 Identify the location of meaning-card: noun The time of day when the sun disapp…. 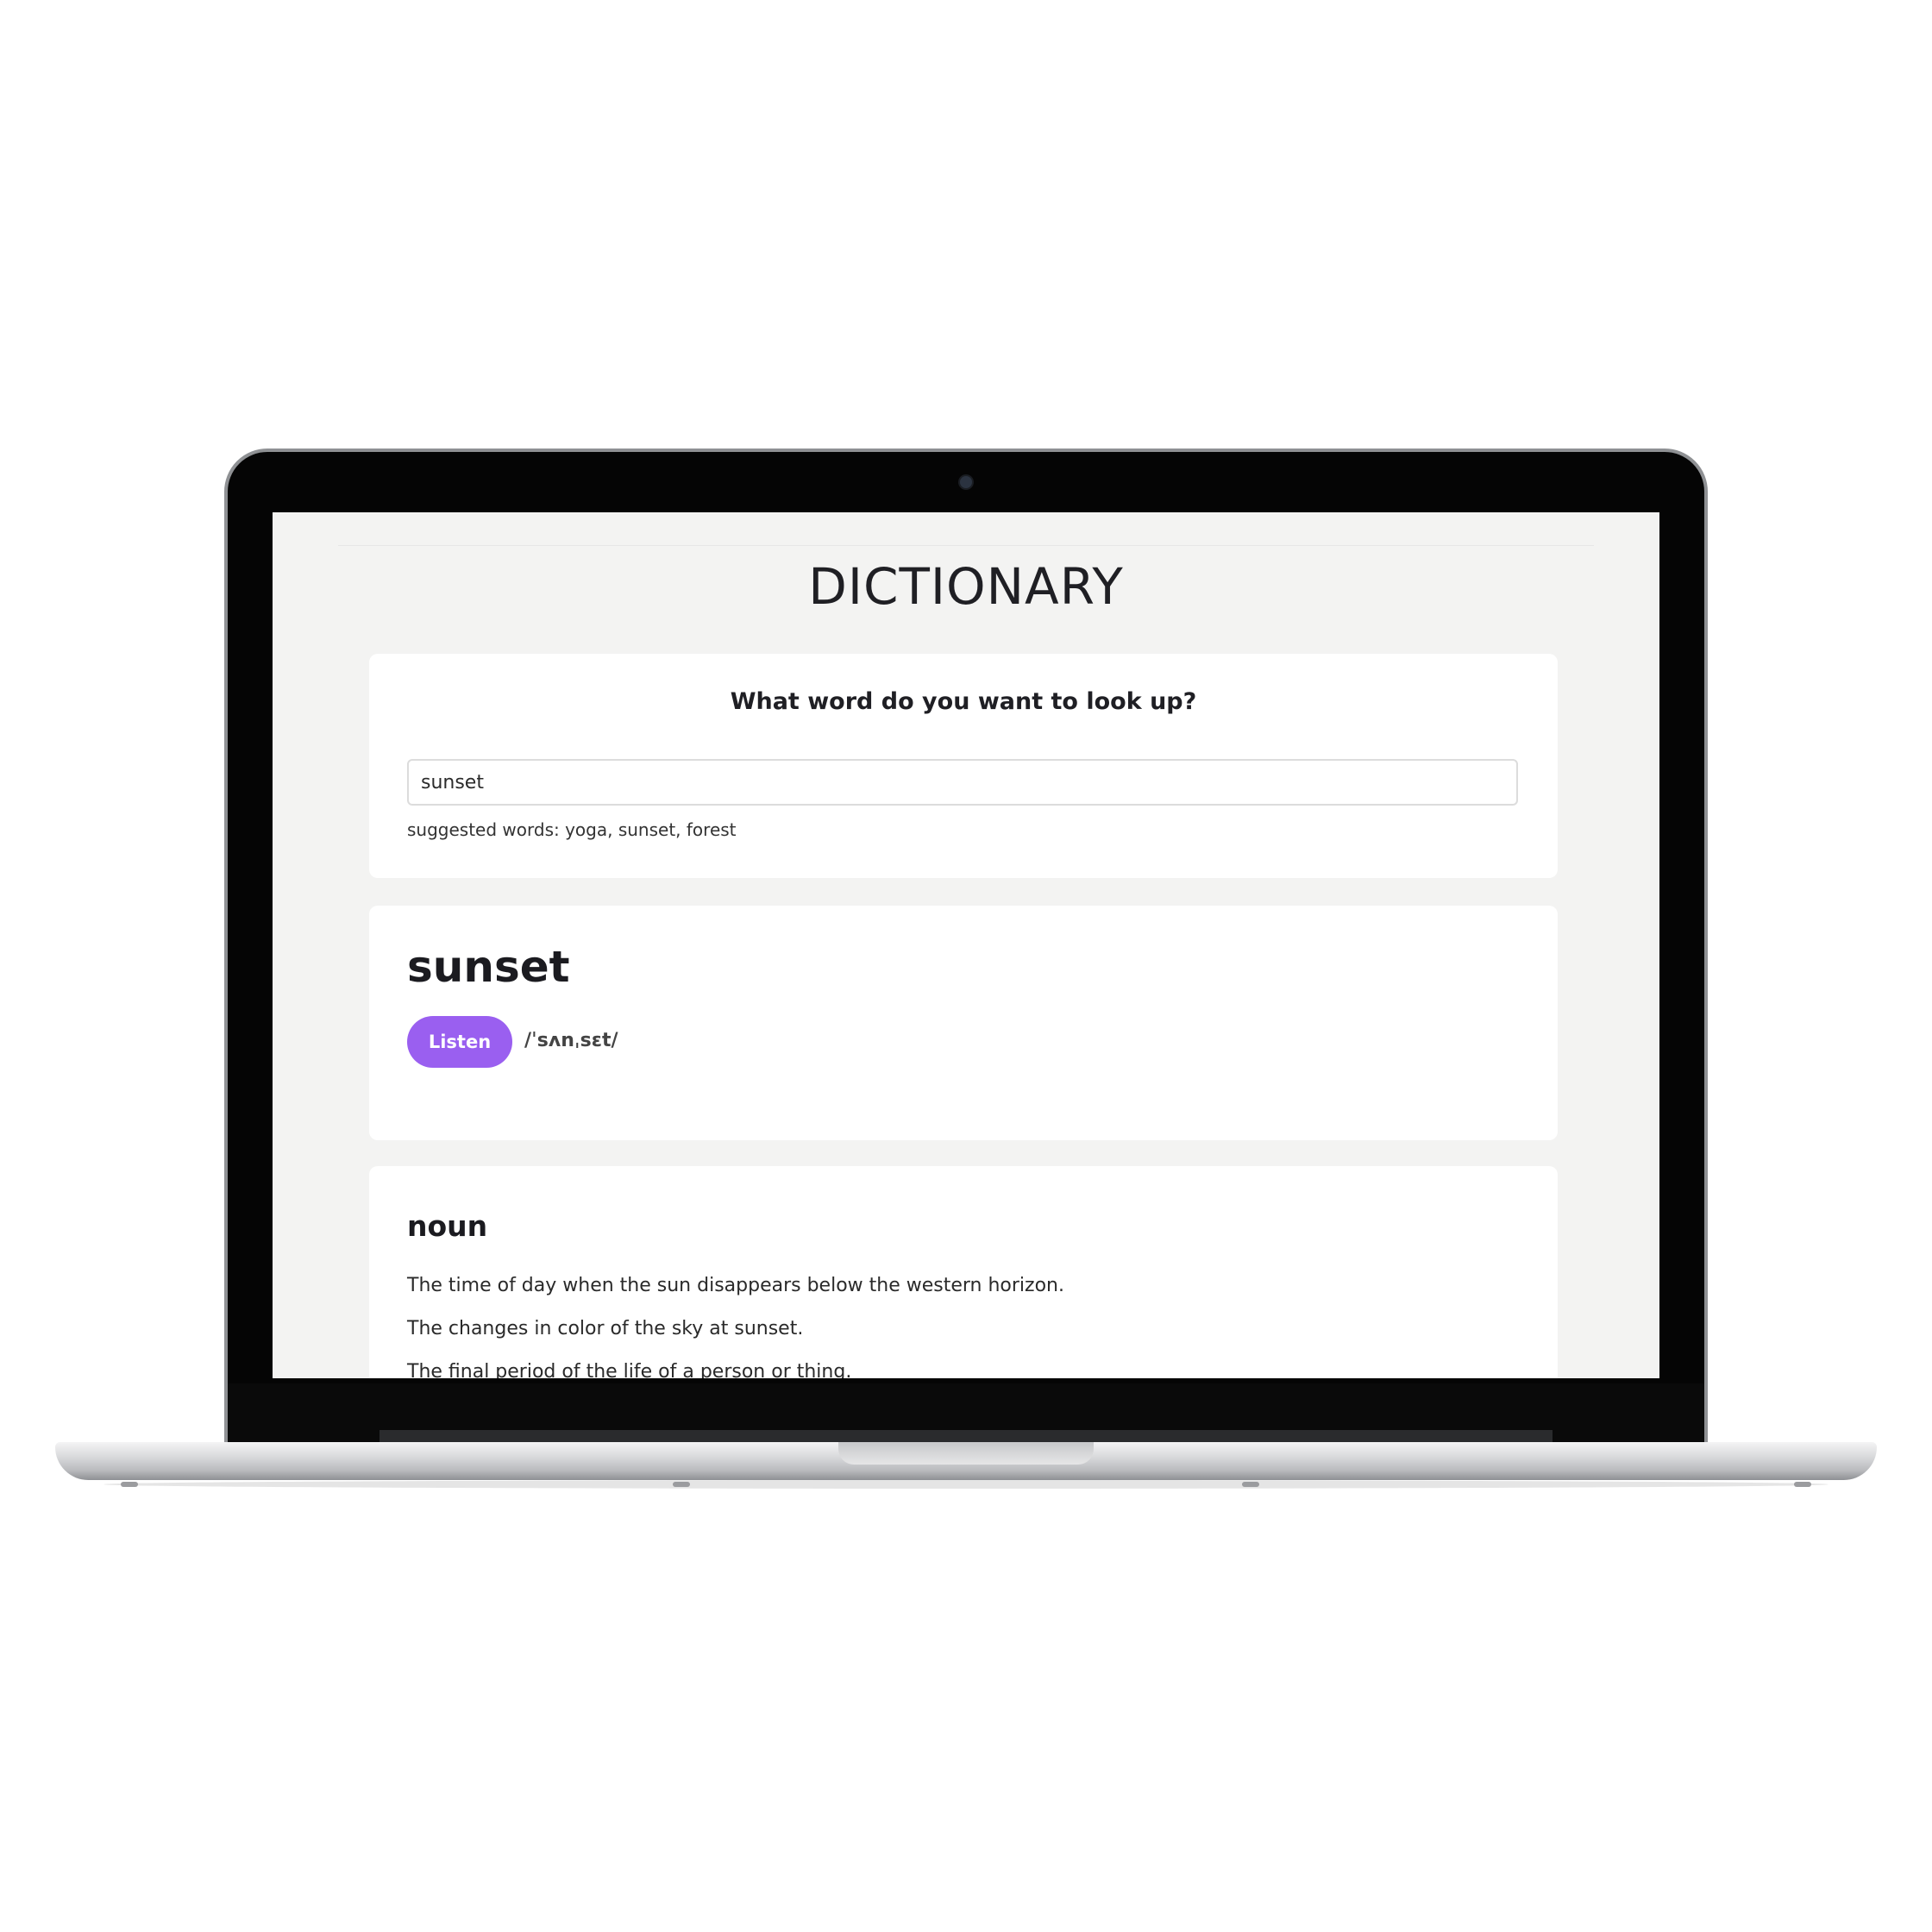
(963, 1272).